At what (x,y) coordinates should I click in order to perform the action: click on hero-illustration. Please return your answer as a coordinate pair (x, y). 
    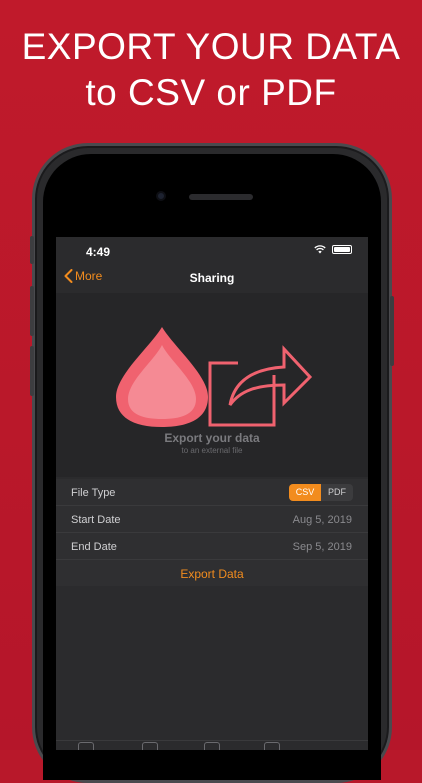
    Looking at the image, I should click on (214, 377).